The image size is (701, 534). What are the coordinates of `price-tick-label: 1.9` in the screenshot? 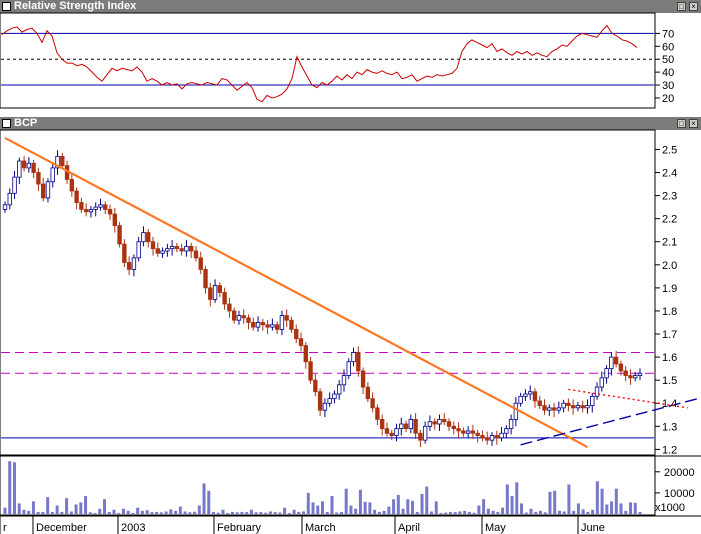 It's located at (669, 289).